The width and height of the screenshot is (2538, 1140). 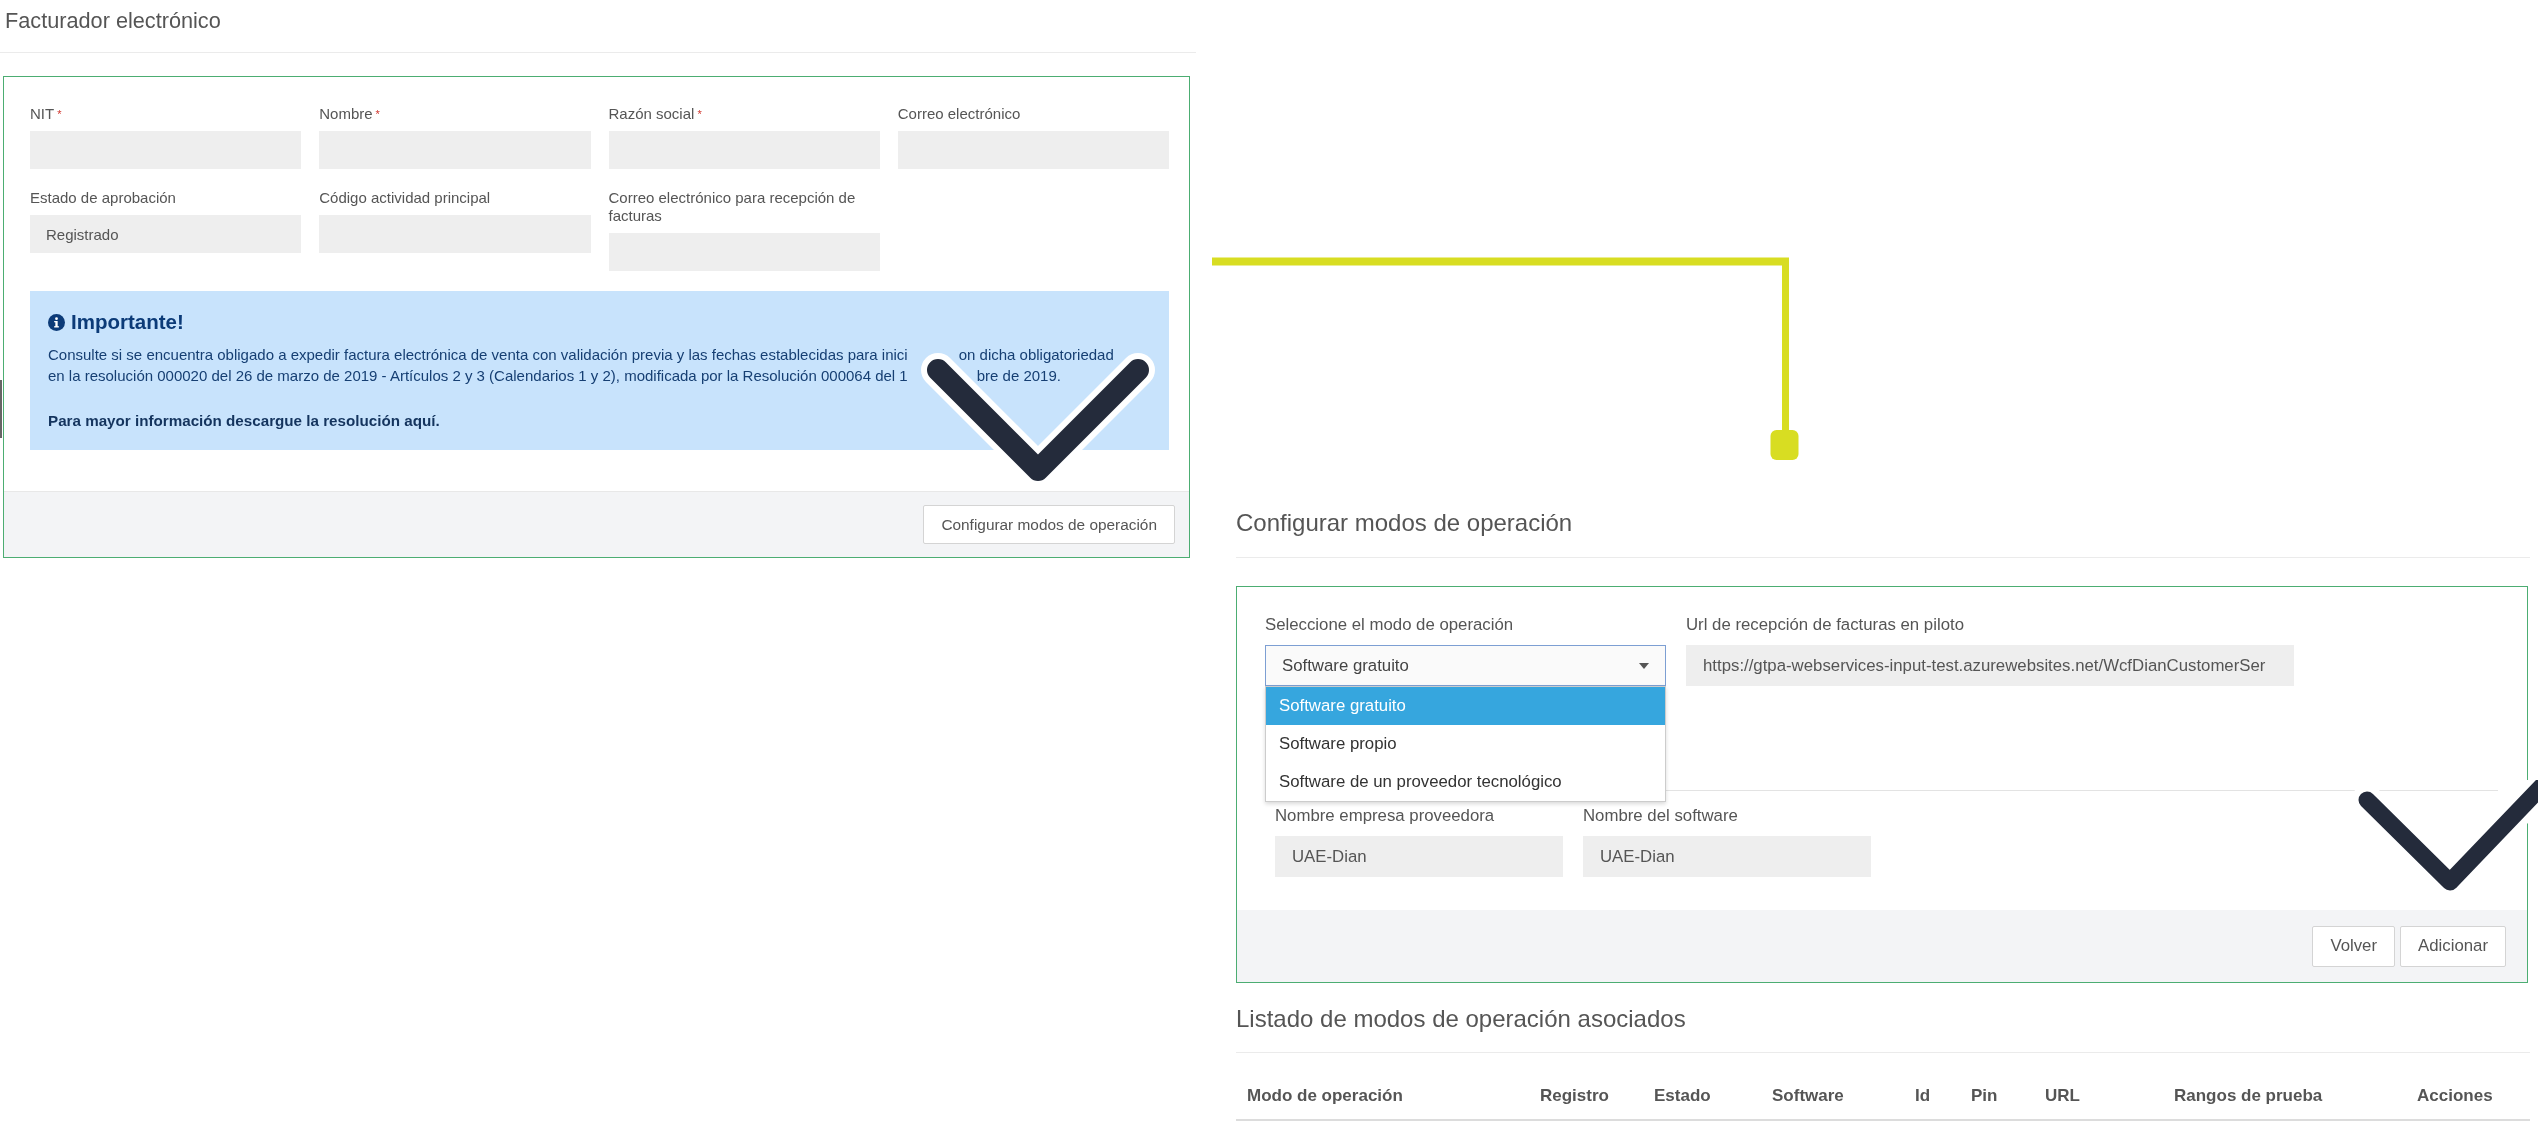 I want to click on text-field: https://gtpa-webservices-input-test.azurewebsites.net/WcfDianCustomerSer, so click(x=1990, y=665).